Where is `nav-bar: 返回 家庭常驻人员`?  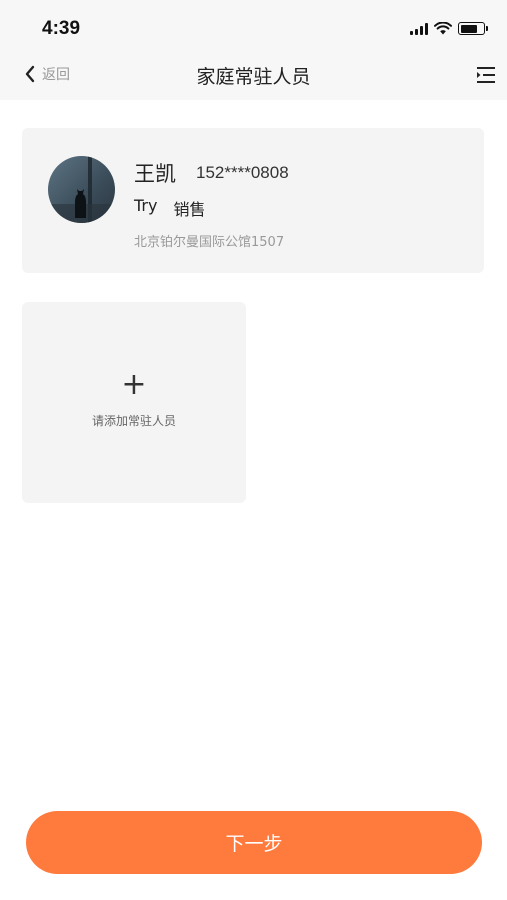
nav-bar: 返回 家庭常驻人员 is located at coordinates (253, 76).